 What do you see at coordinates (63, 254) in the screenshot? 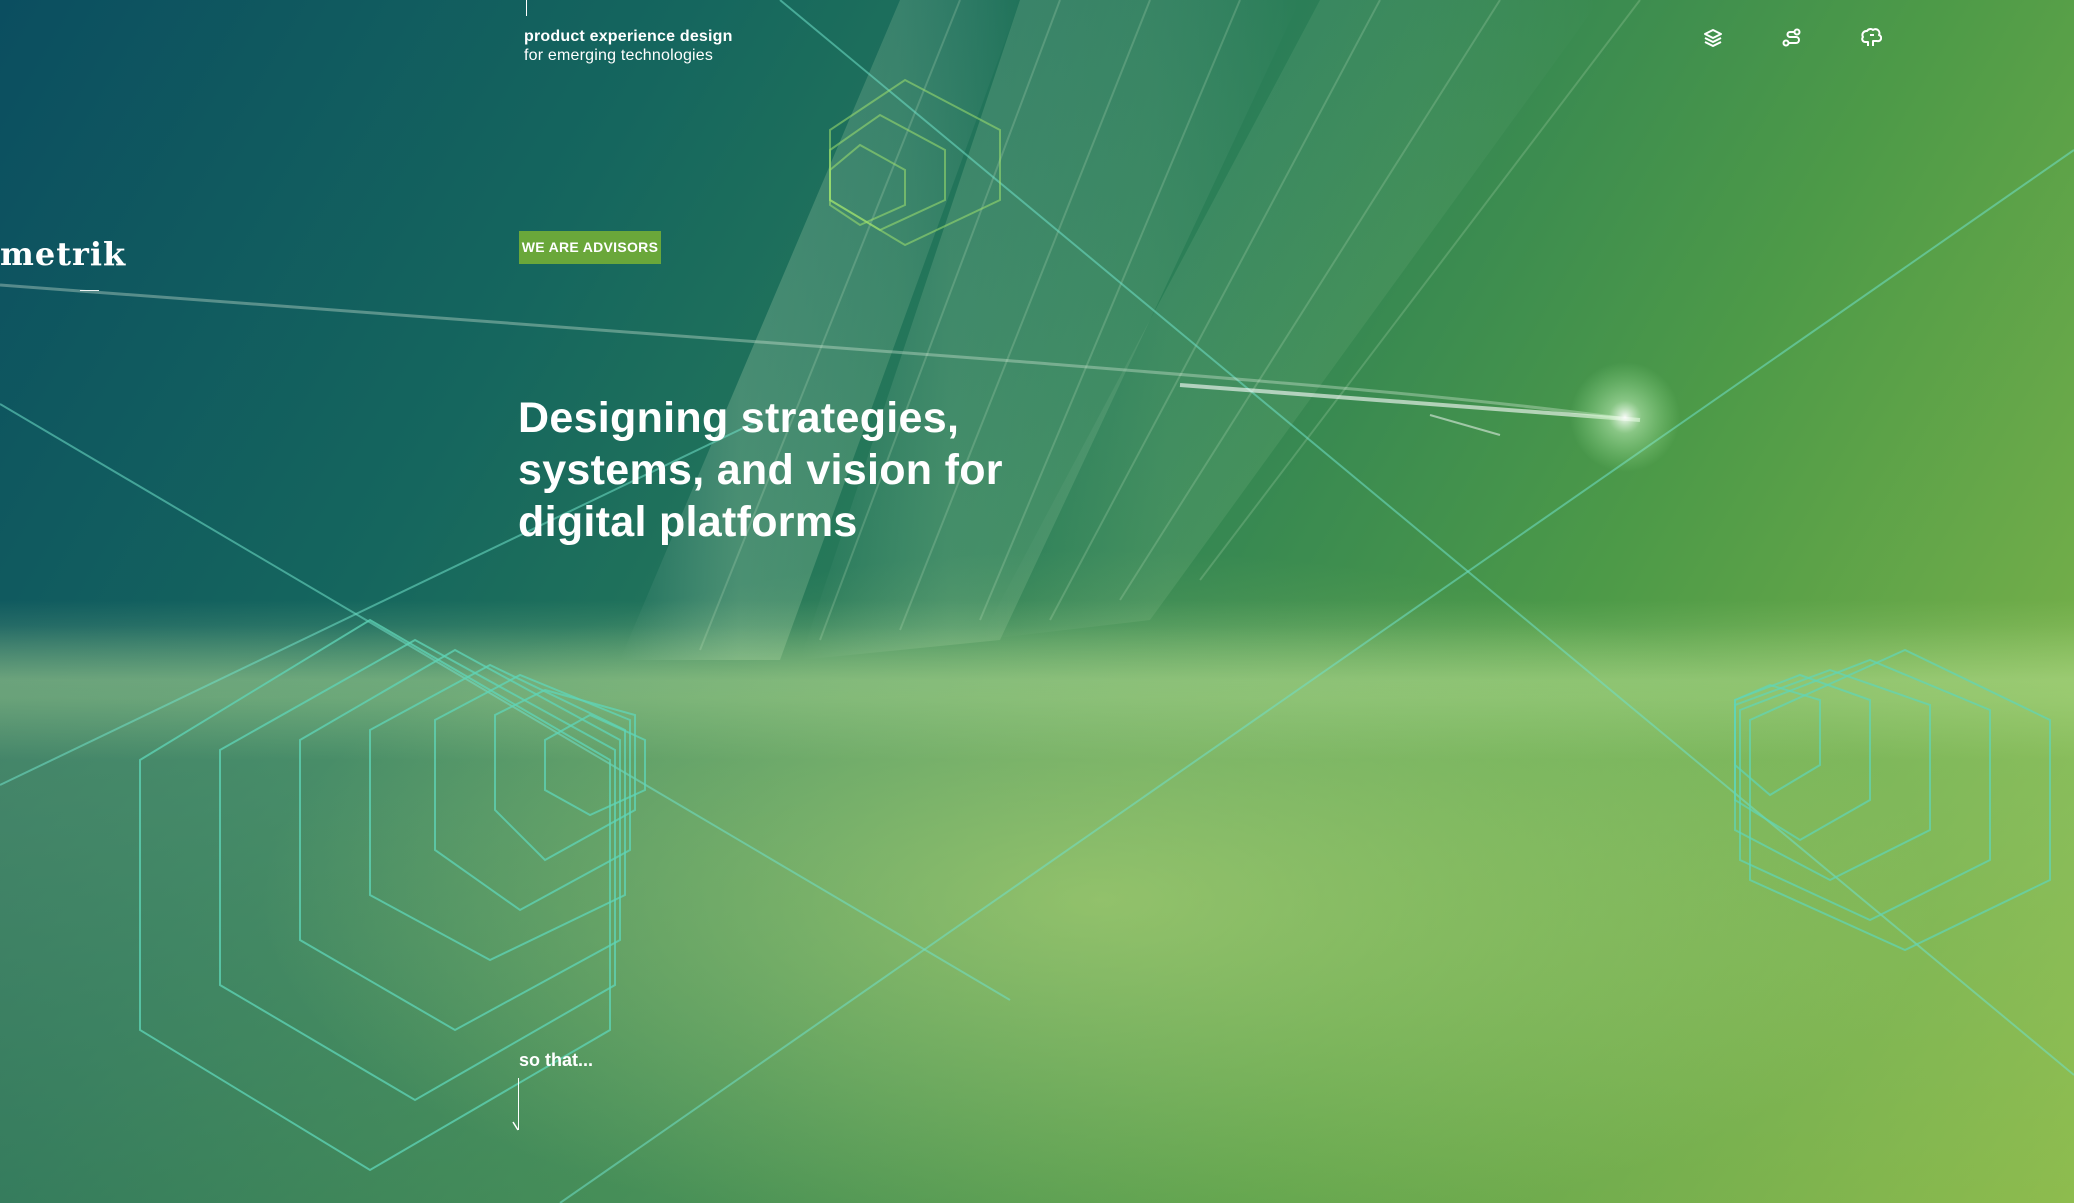
I see `logo: metrik` at bounding box center [63, 254].